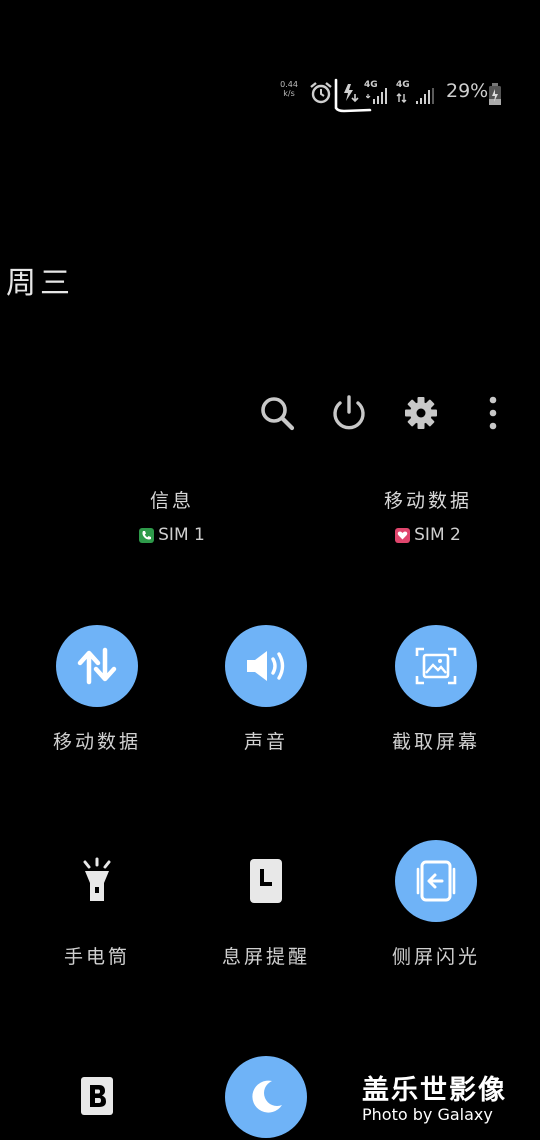 Image resolution: width=540 pixels, height=1140 pixels. I want to click on tile-flashlight: 手电筒, so click(97, 904).